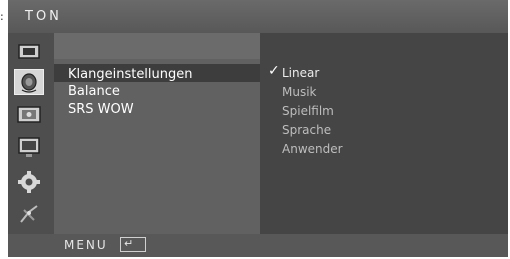  What do you see at coordinates (86, 245) in the screenshot?
I see `menu-label: MENU` at bounding box center [86, 245].